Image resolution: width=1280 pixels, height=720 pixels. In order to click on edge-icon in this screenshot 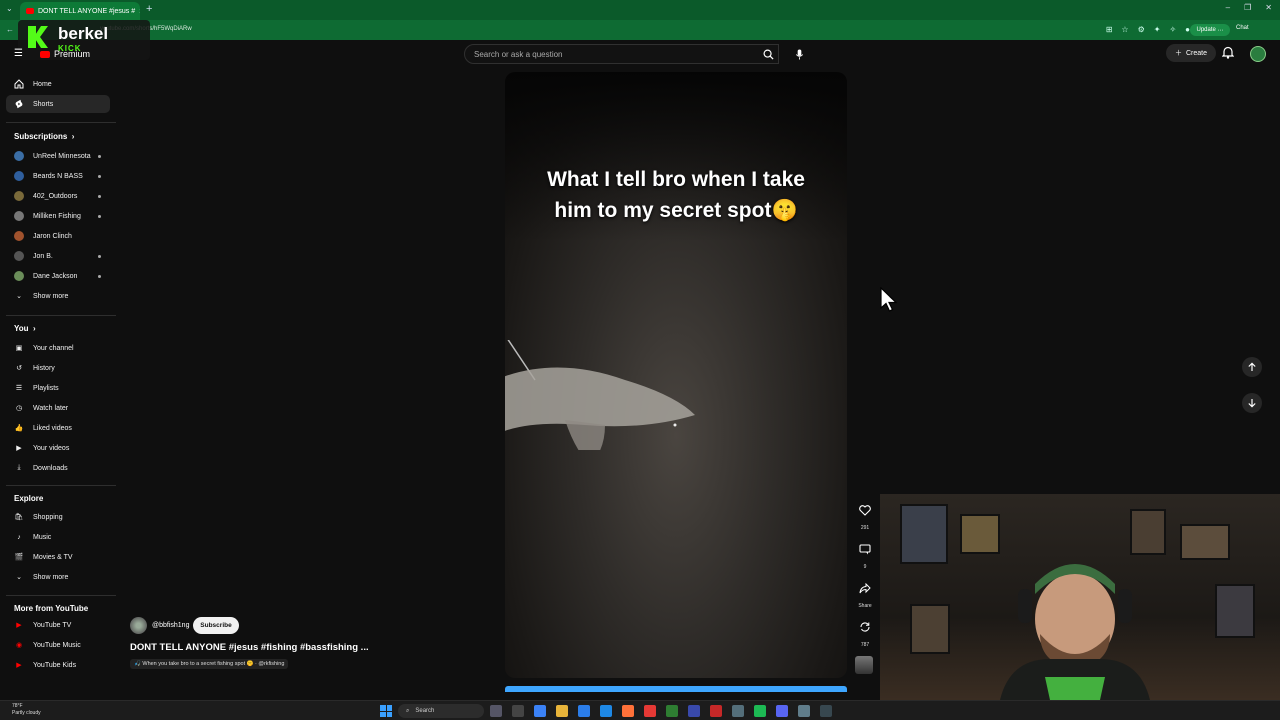, I will do `click(606, 711)`.